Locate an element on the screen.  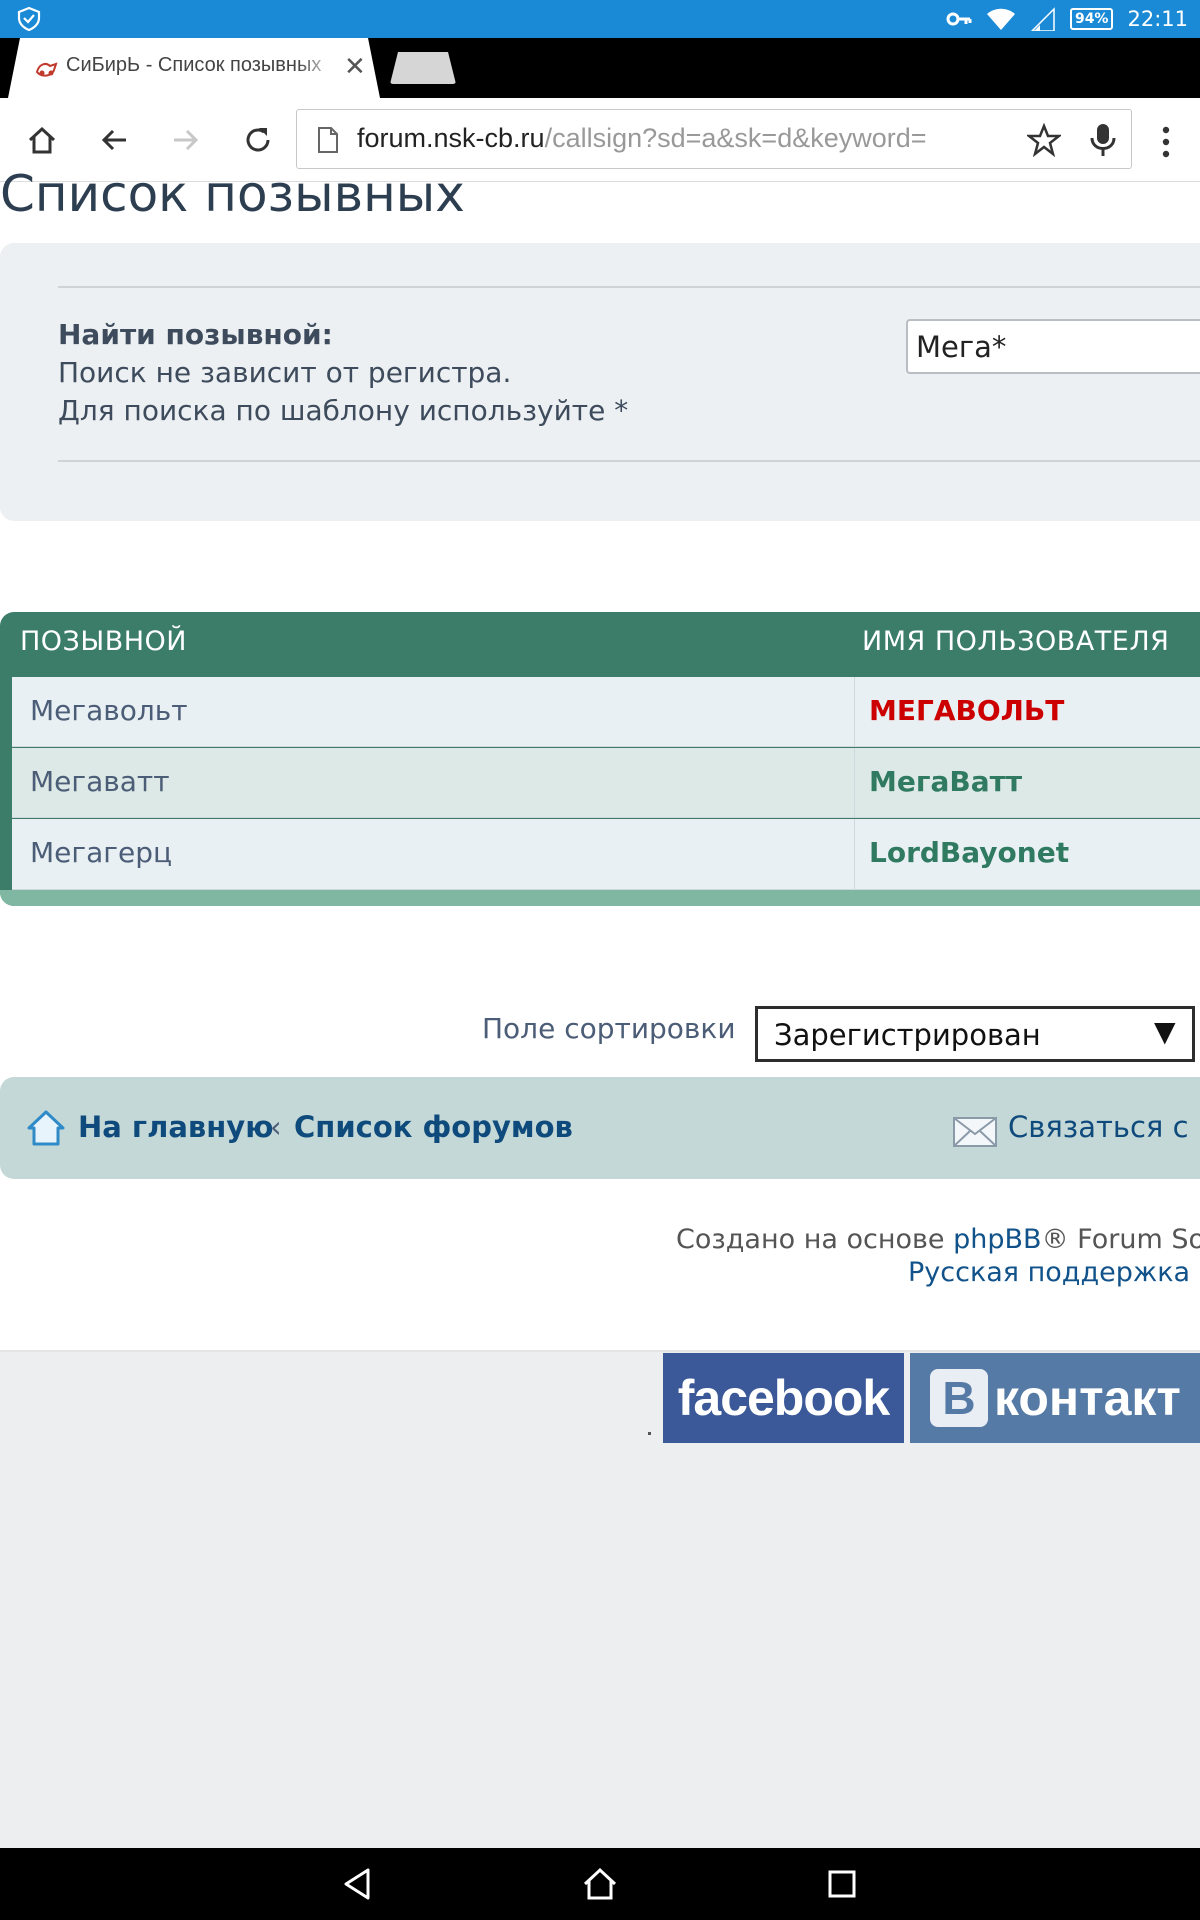
forward-button is located at coordinates (186, 140).